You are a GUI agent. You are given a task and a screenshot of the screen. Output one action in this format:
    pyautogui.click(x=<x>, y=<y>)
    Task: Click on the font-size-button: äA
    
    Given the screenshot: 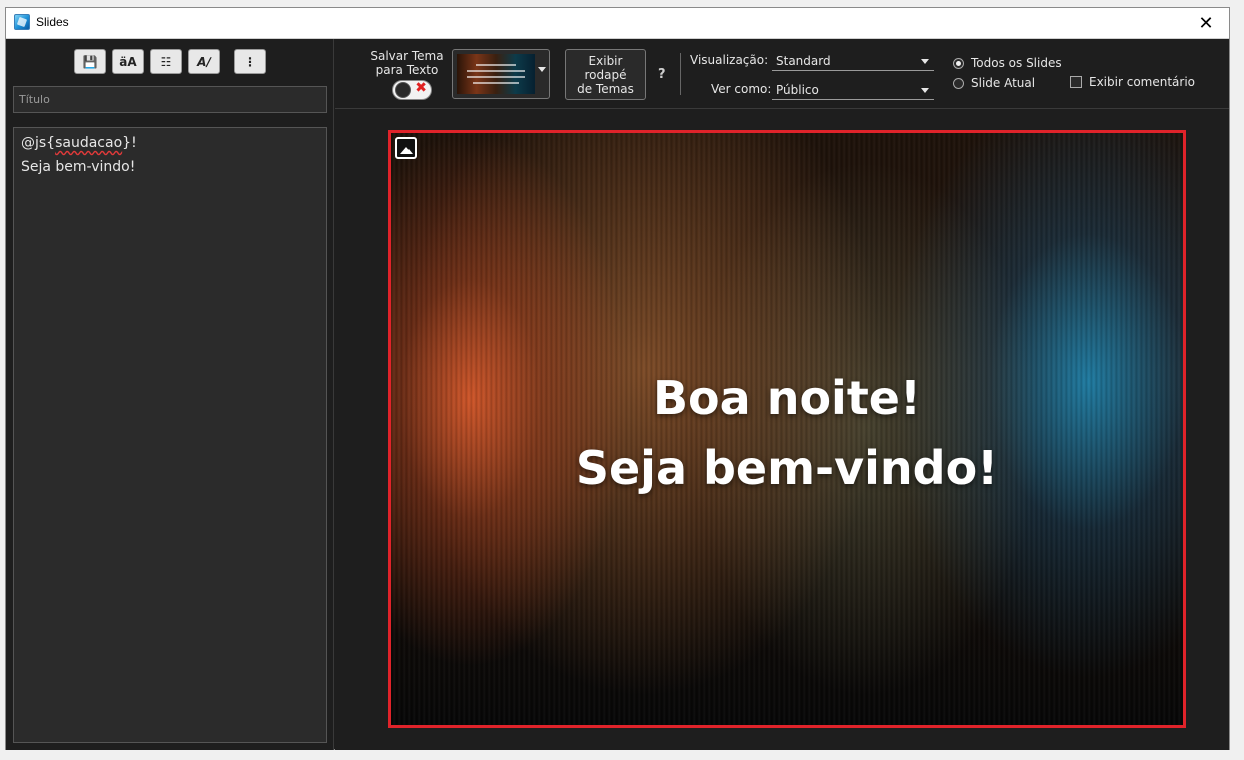 What is the action you would take?
    pyautogui.click(x=128, y=61)
    